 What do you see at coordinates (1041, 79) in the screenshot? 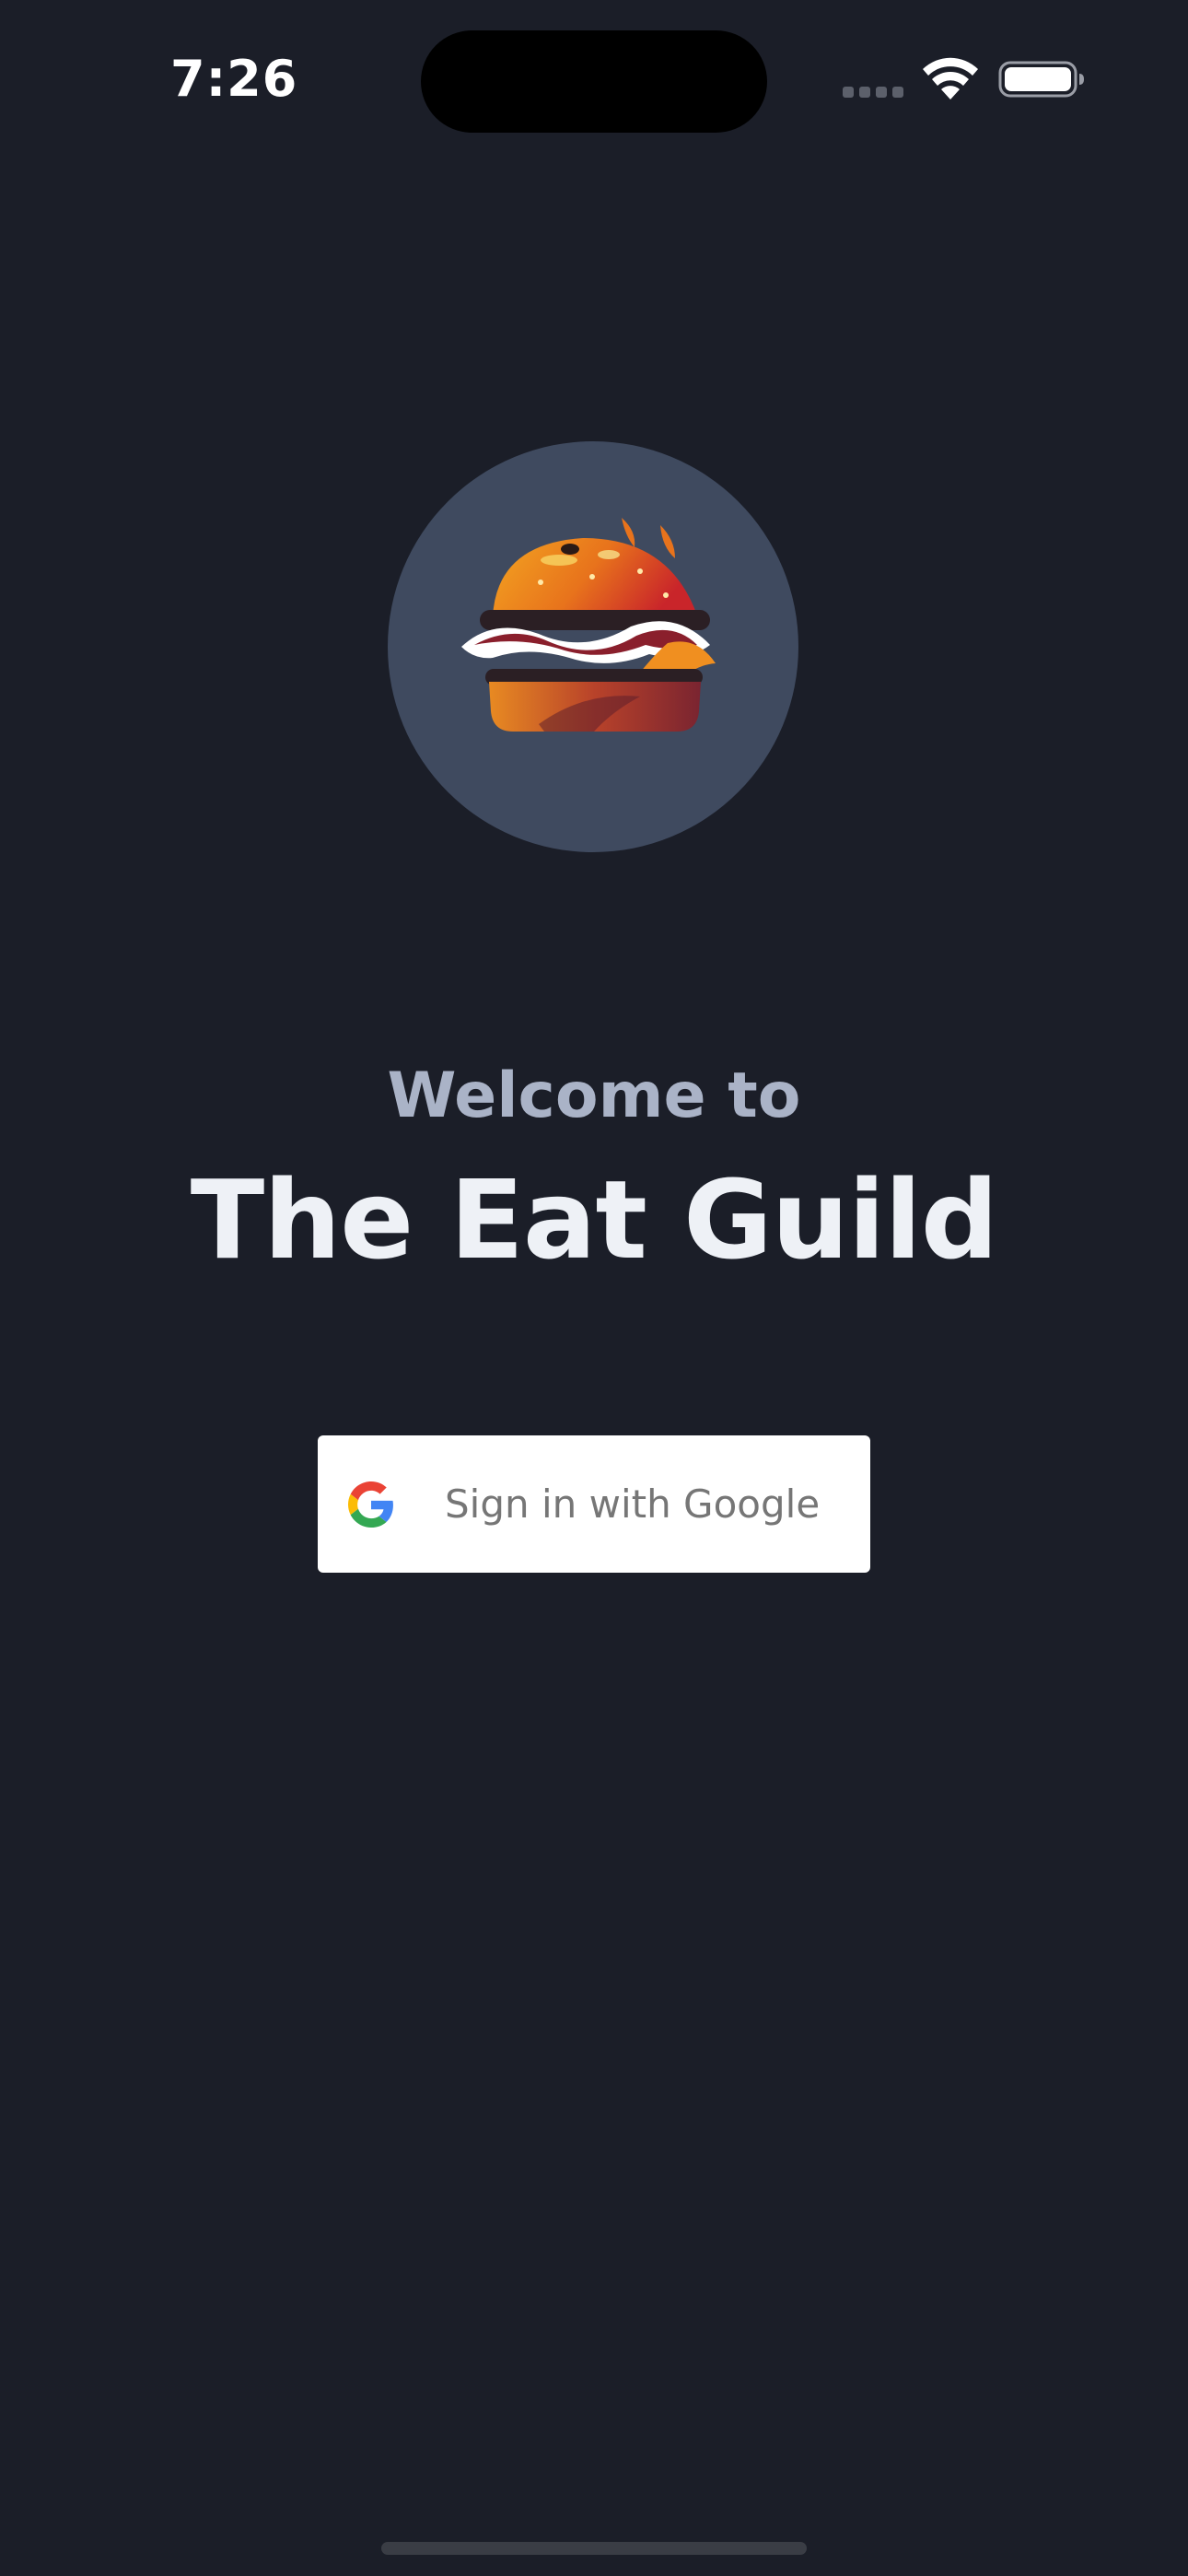
I see `battery-icon` at bounding box center [1041, 79].